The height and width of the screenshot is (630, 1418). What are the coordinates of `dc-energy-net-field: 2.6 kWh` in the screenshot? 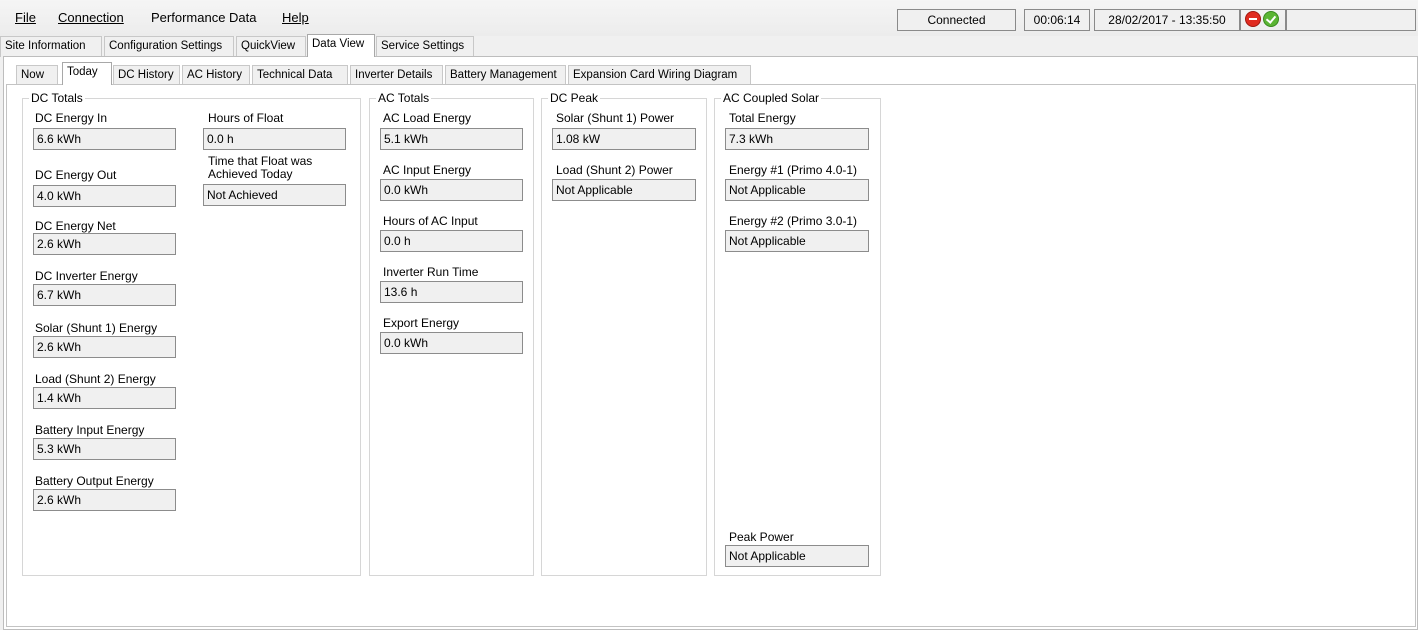 It's located at (104, 244).